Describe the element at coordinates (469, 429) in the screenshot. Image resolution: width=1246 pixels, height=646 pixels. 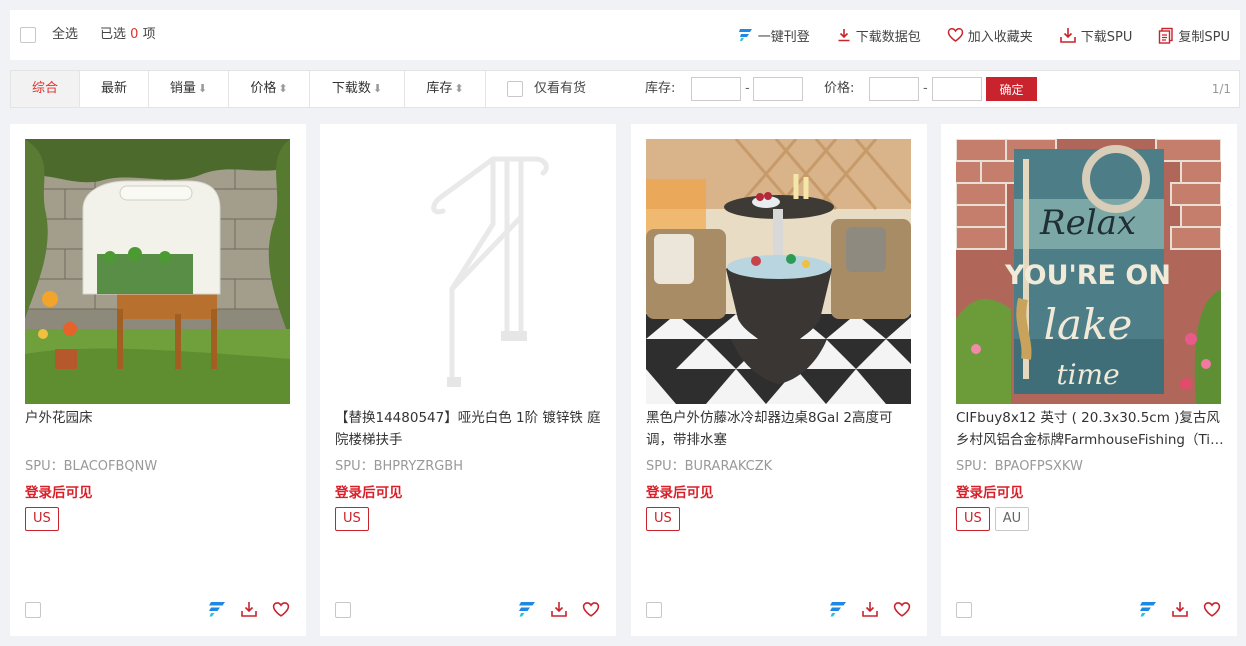
I see `product-title: 【替换14480547】哑光白色 1阶 镀锌铁 庭院楼梯扶手` at that location.